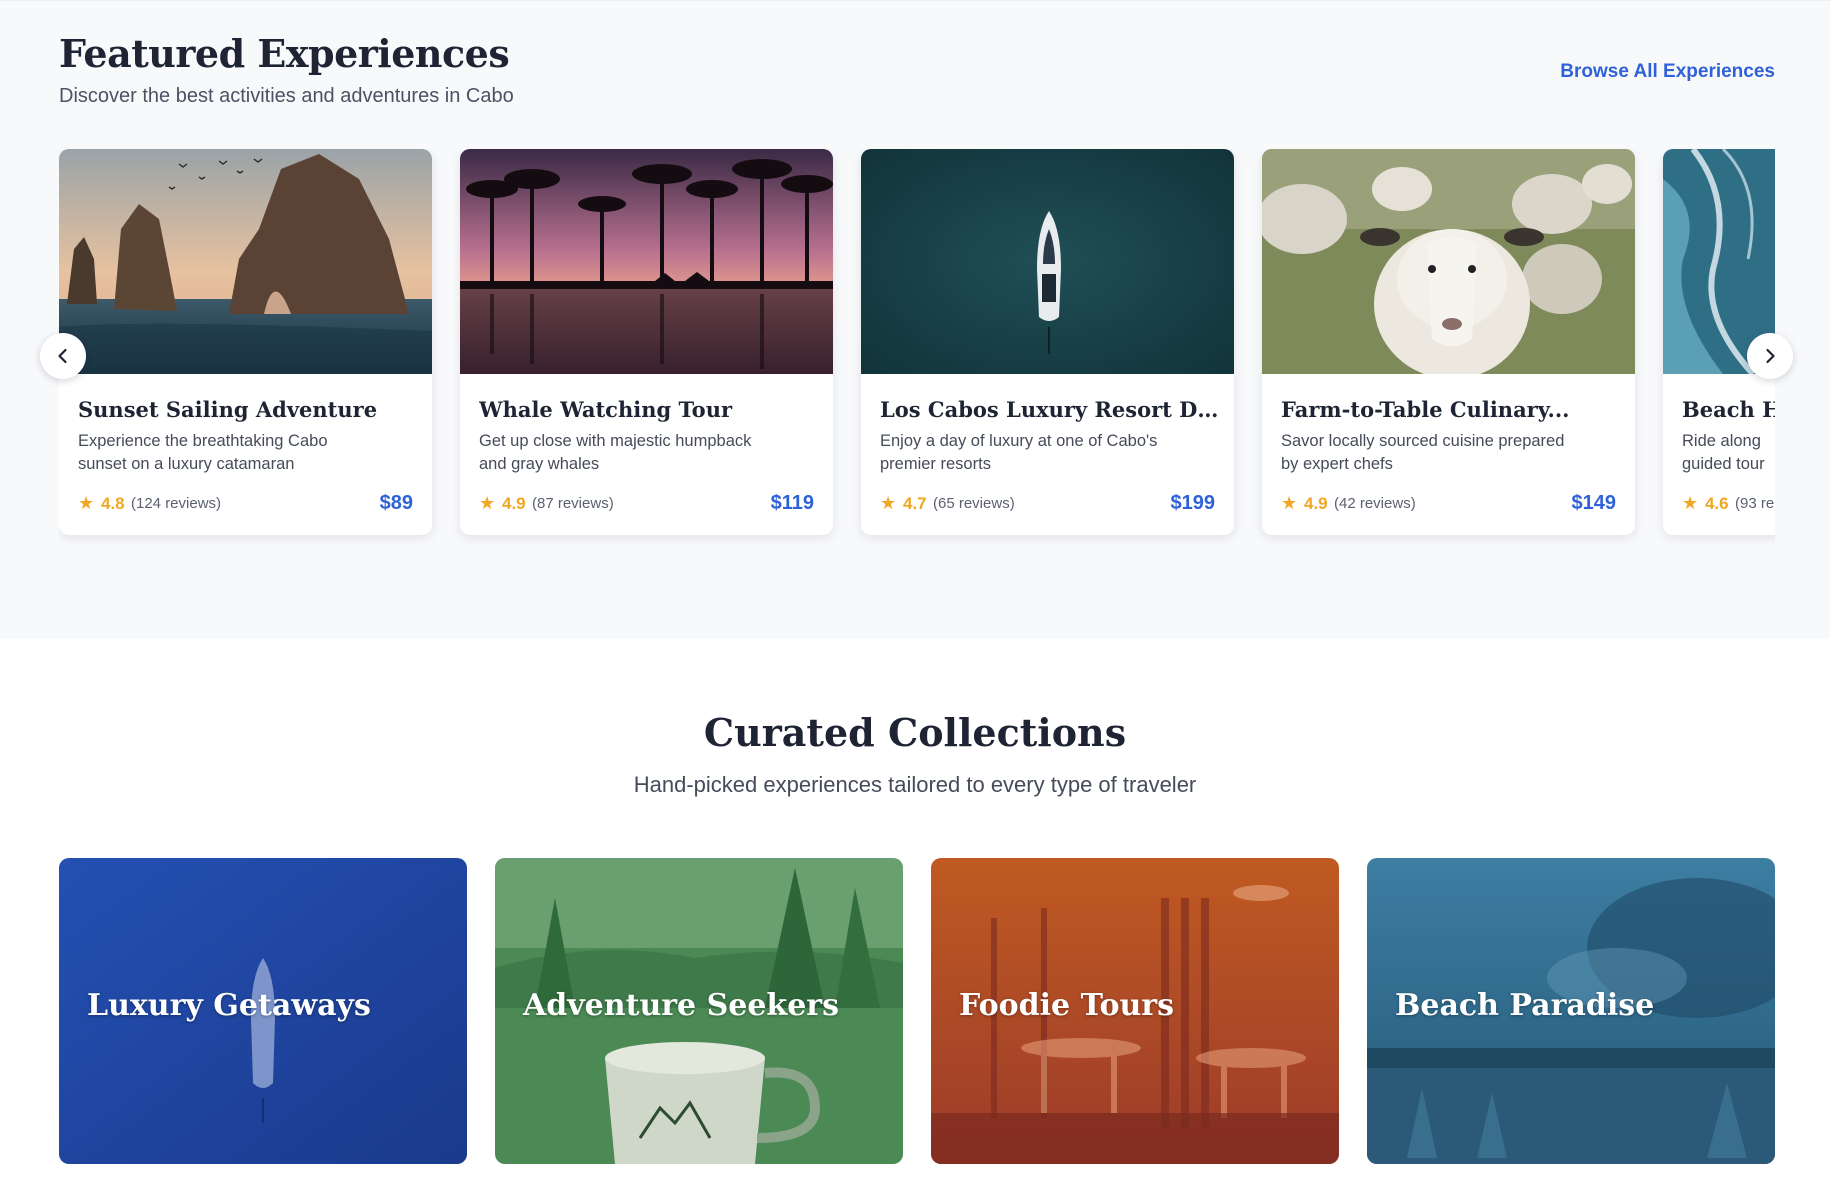  What do you see at coordinates (1667, 72) in the screenshot?
I see `browse-all-link: Browse All Experiences` at bounding box center [1667, 72].